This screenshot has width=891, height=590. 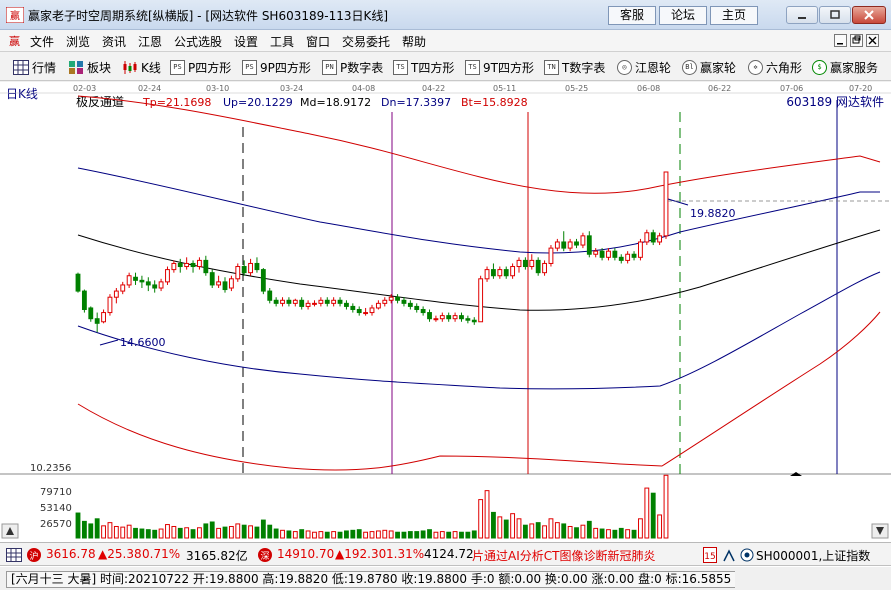 I want to click on menu-settings: 设置, so click(x=246, y=41).